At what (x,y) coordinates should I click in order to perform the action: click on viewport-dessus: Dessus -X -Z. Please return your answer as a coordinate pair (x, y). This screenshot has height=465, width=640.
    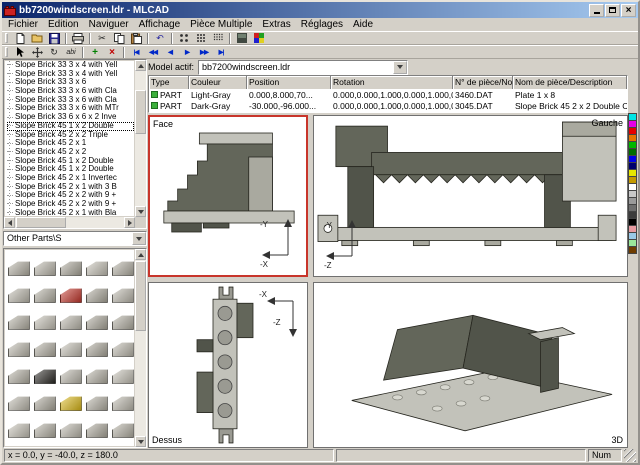
    Looking at the image, I should click on (228, 365).